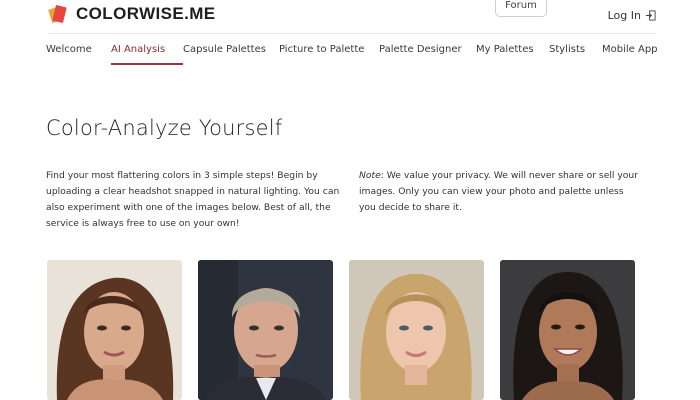 The height and width of the screenshot is (400, 700). What do you see at coordinates (78, 54) in the screenshot?
I see `nav-item-welcome: Welcome` at bounding box center [78, 54].